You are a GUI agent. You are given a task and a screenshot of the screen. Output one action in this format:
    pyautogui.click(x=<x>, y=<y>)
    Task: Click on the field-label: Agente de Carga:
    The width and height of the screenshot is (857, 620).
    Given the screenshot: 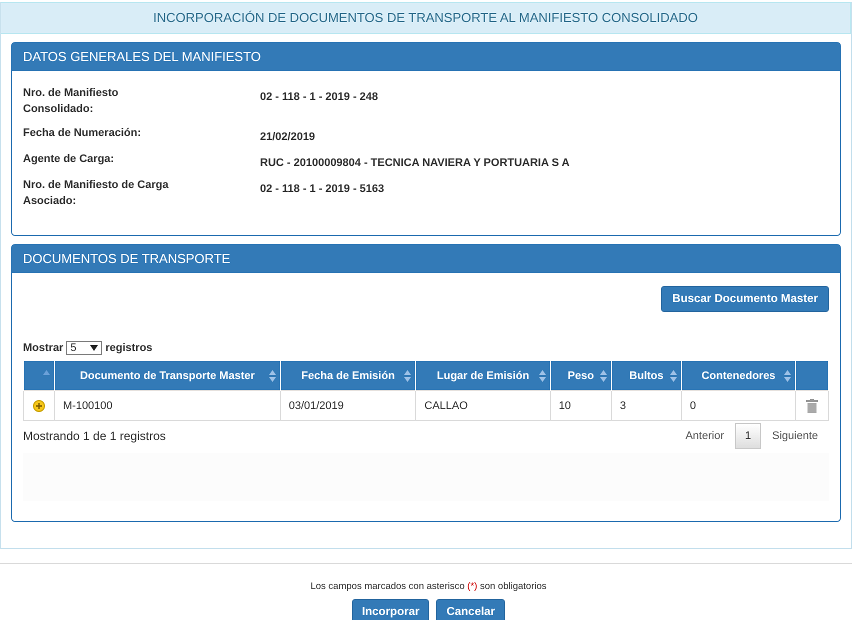 What is the action you would take?
    pyautogui.click(x=69, y=159)
    